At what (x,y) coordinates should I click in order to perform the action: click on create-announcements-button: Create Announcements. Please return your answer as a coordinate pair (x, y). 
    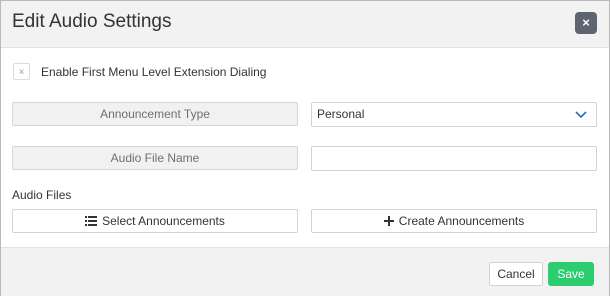
    Looking at the image, I should click on (454, 221).